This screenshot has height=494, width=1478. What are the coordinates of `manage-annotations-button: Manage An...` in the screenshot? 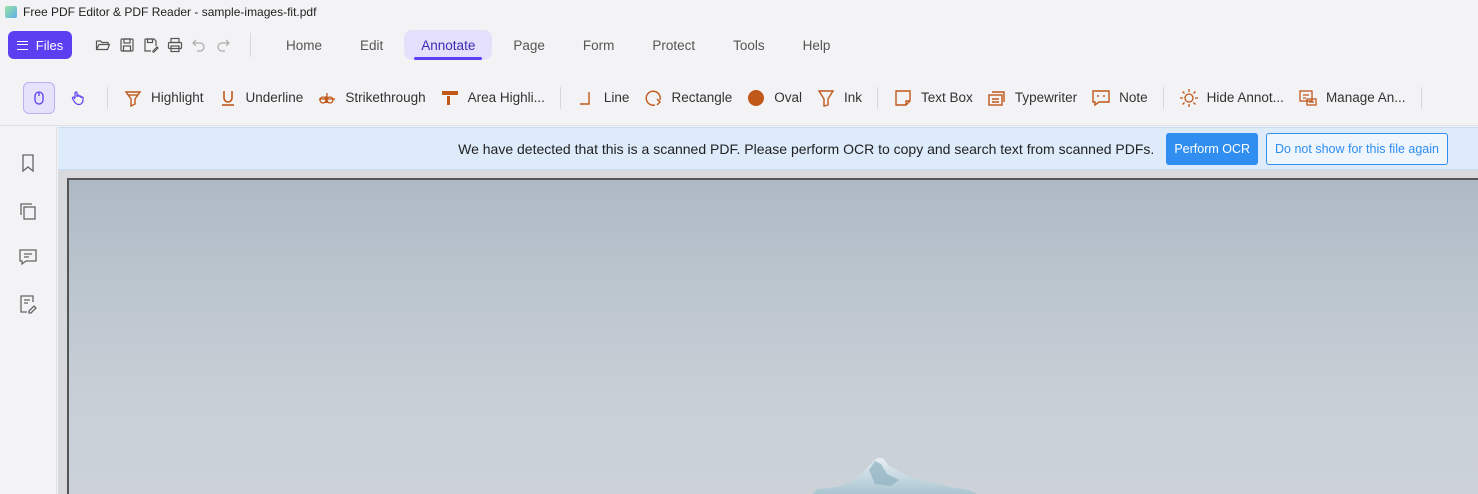 It's located at (1352, 98).